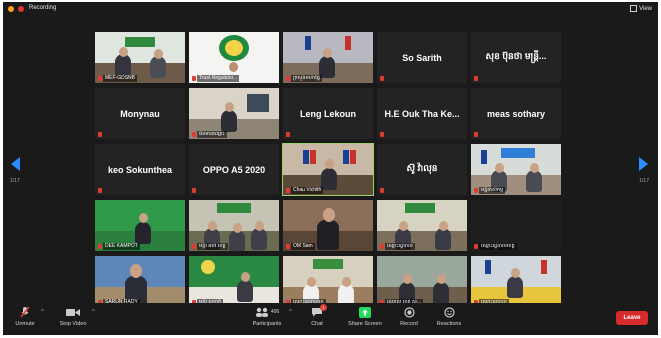 This screenshot has width=661, height=338. I want to click on next-page-icon, so click(643, 164).